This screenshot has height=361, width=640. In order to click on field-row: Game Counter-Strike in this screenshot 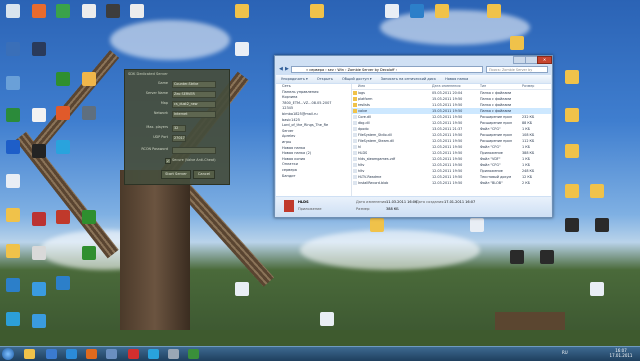, I will do `click(177, 84)`.